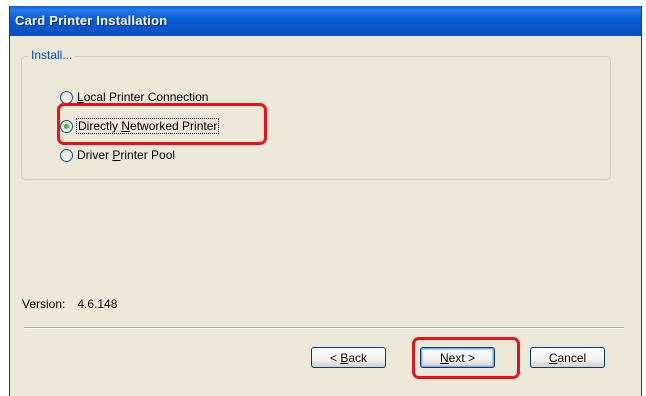 This screenshot has width=646, height=396. Describe the element at coordinates (69, 304) in the screenshot. I see `version-info: Version: 4.6.148` at that location.